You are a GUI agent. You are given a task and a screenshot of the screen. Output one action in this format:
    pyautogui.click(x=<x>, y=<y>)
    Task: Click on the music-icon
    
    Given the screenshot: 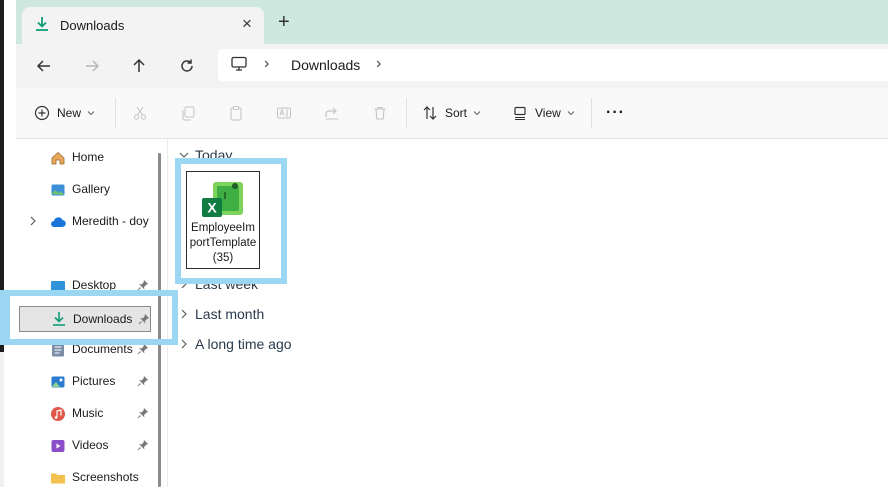 What is the action you would take?
    pyautogui.click(x=58, y=414)
    